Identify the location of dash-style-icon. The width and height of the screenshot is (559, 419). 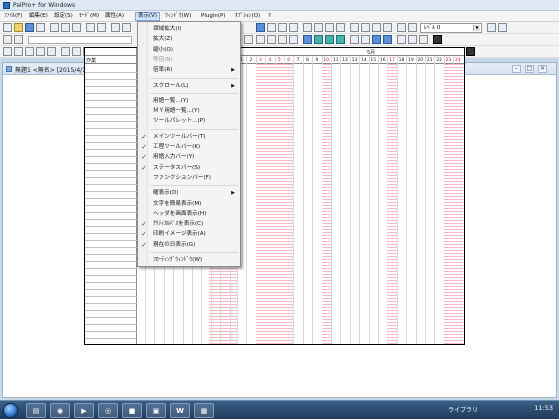
(18, 51).